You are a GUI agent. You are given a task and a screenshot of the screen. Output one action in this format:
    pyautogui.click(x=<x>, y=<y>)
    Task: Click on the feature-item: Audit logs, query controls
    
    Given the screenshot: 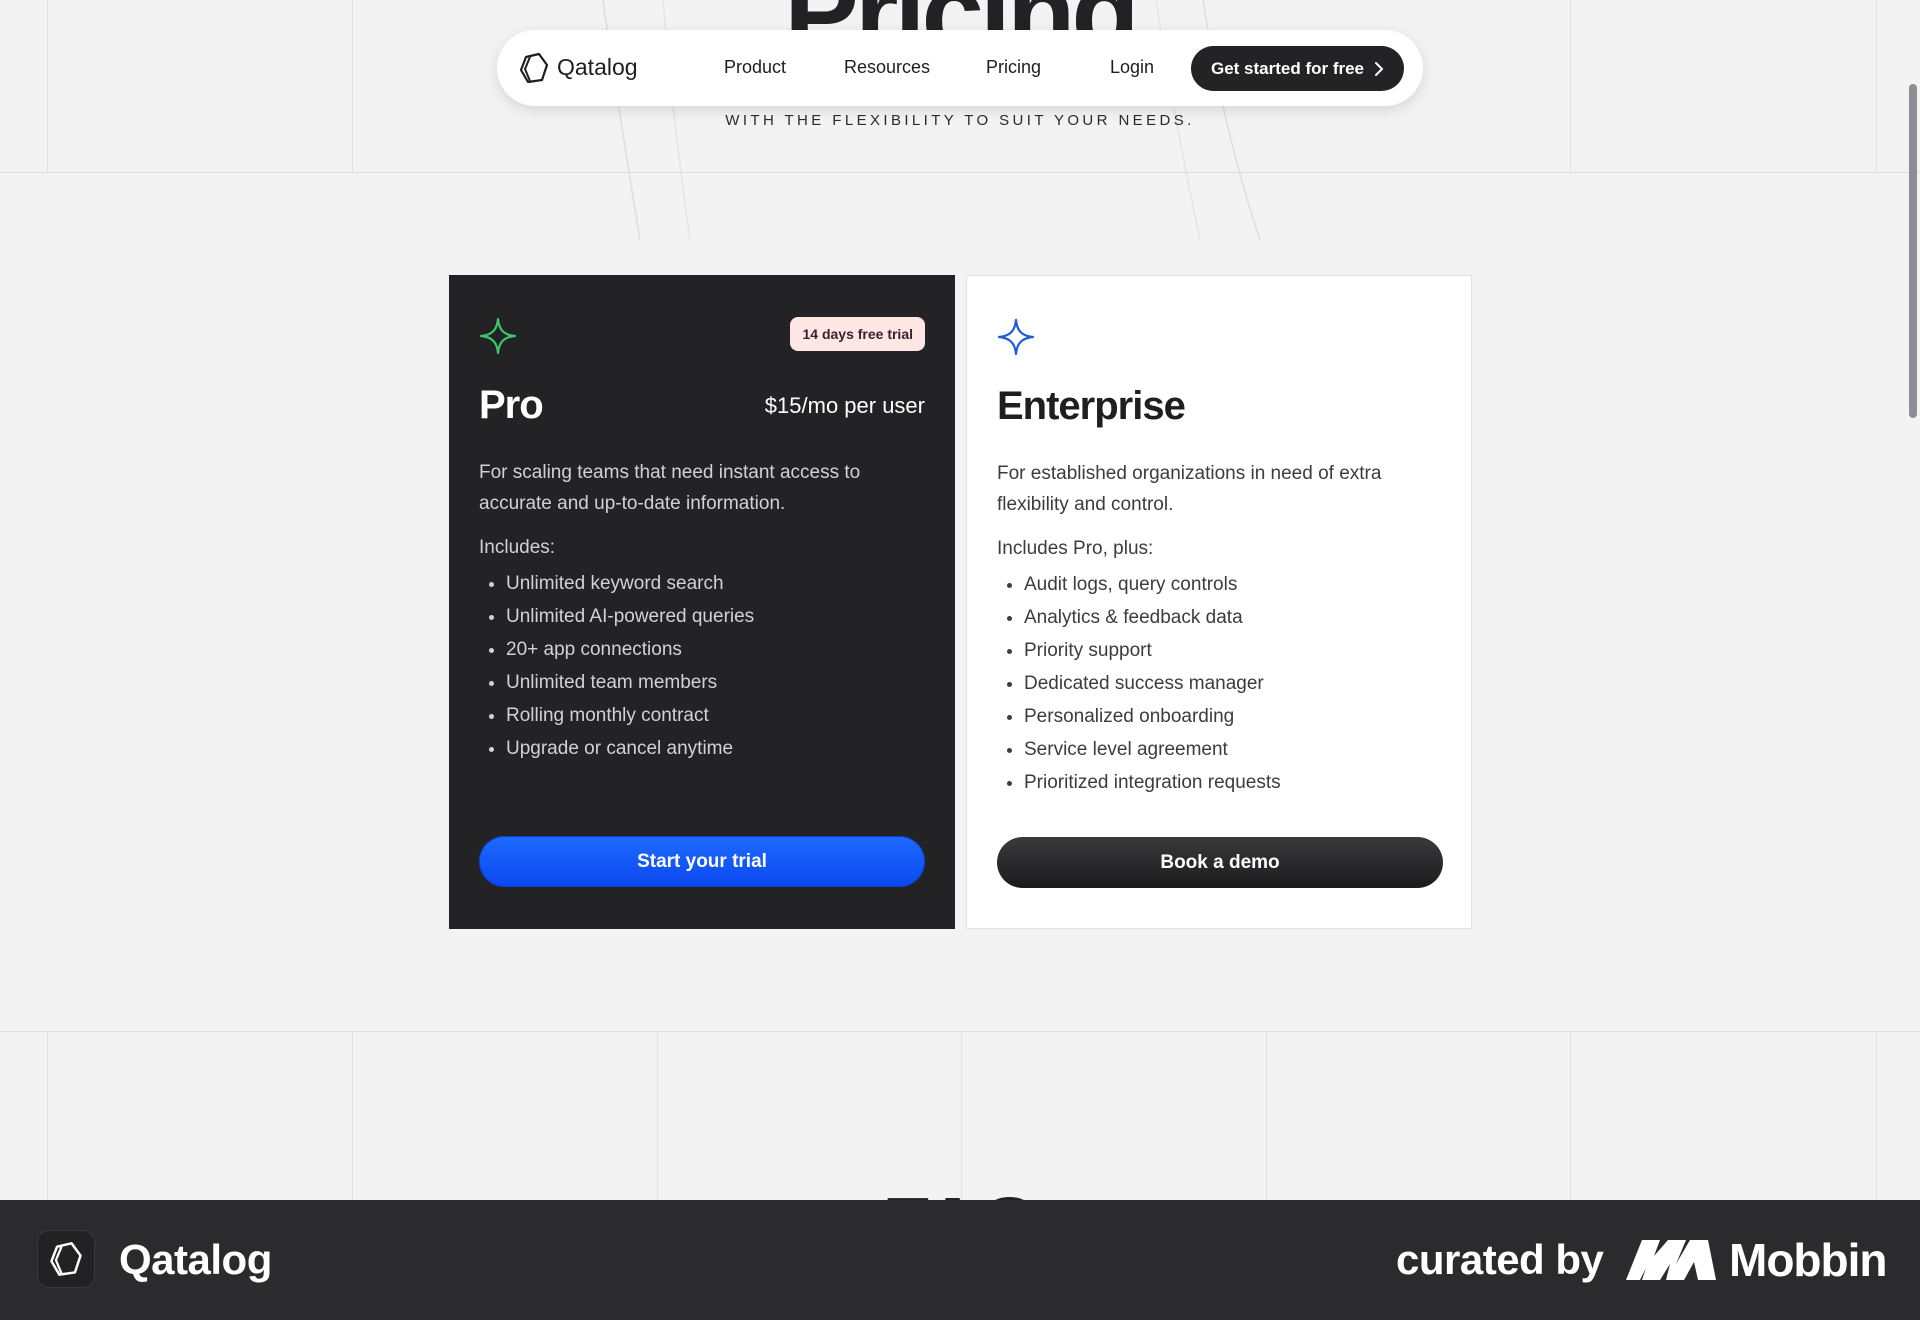 What is the action you would take?
    pyautogui.click(x=1152, y=584)
    